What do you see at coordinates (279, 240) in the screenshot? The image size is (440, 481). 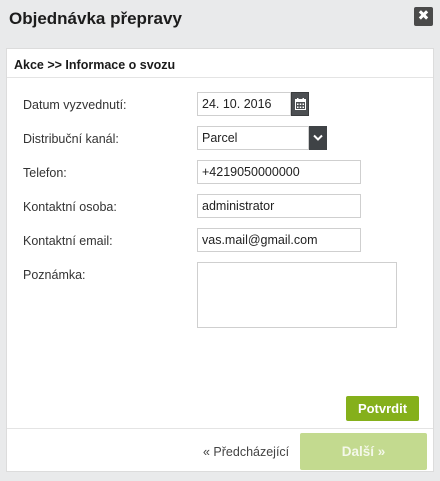 I see `contact-email-input: vas.mail@gmail.com` at bounding box center [279, 240].